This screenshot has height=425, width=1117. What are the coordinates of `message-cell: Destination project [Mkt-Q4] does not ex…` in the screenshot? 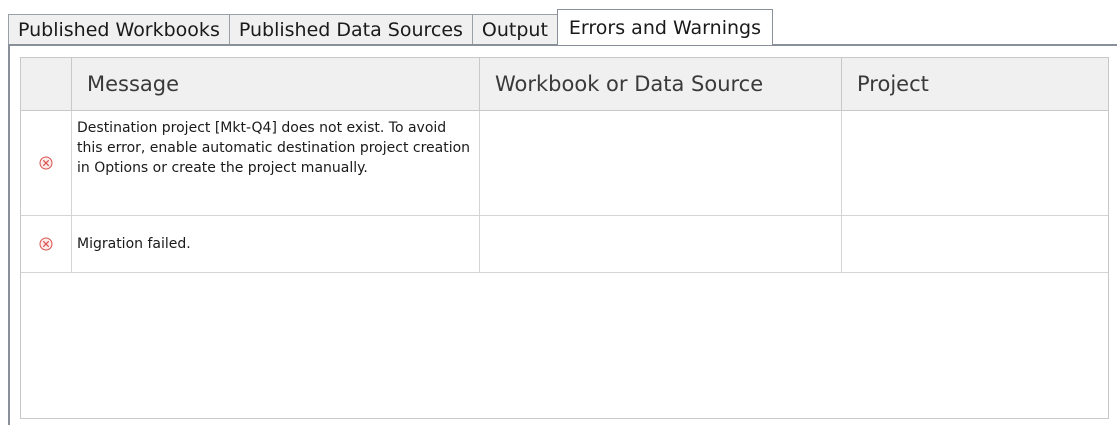 It's located at (276, 163).